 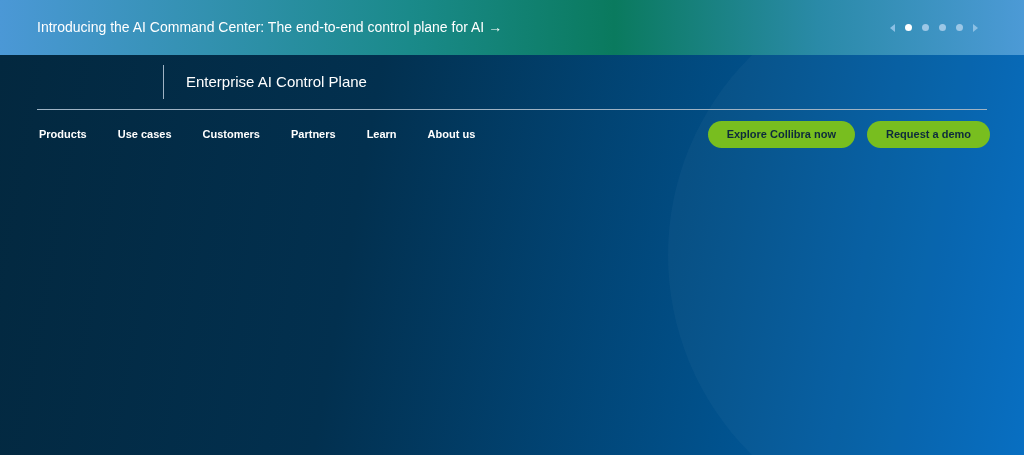 What do you see at coordinates (381, 134) in the screenshot?
I see `nav-link: Learn` at bounding box center [381, 134].